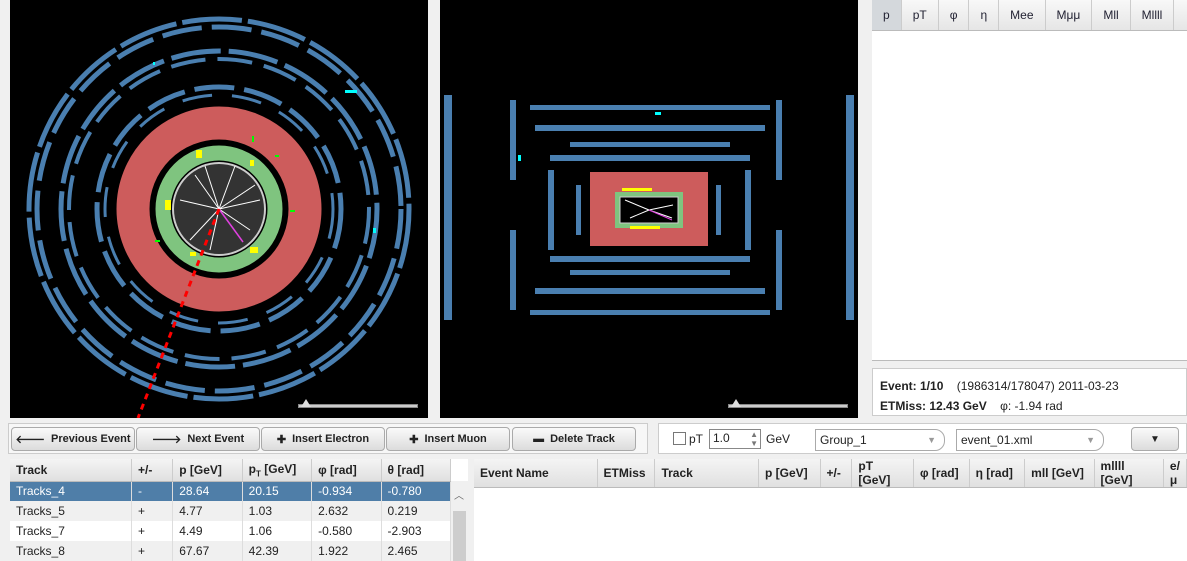  Describe the element at coordinates (1175, 473) in the screenshot. I see `column-header: e/μ` at that location.